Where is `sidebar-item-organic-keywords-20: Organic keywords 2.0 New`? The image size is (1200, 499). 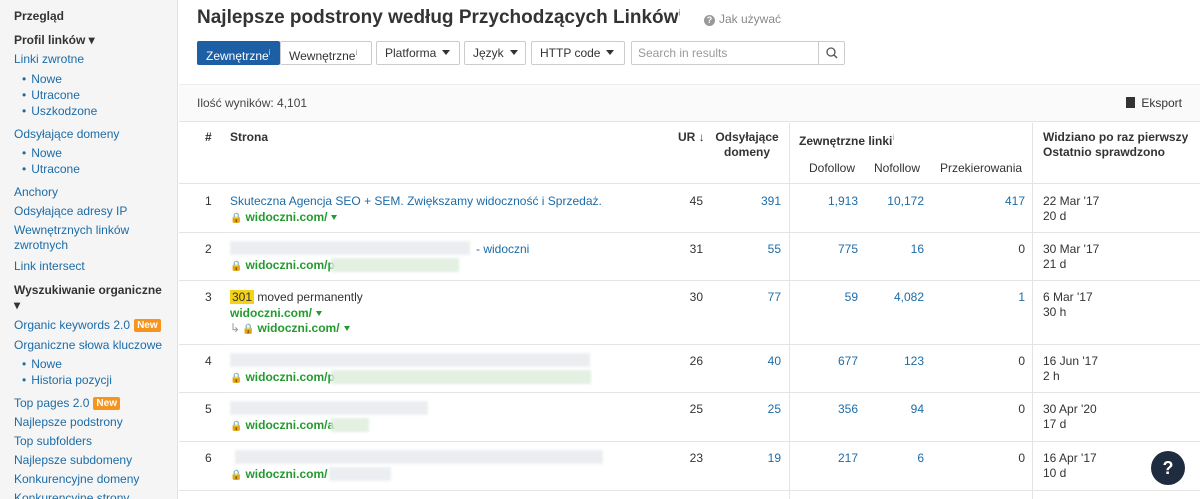
sidebar-item-organic-keywords-20: Organic keywords 2.0 New is located at coordinates (87, 325).